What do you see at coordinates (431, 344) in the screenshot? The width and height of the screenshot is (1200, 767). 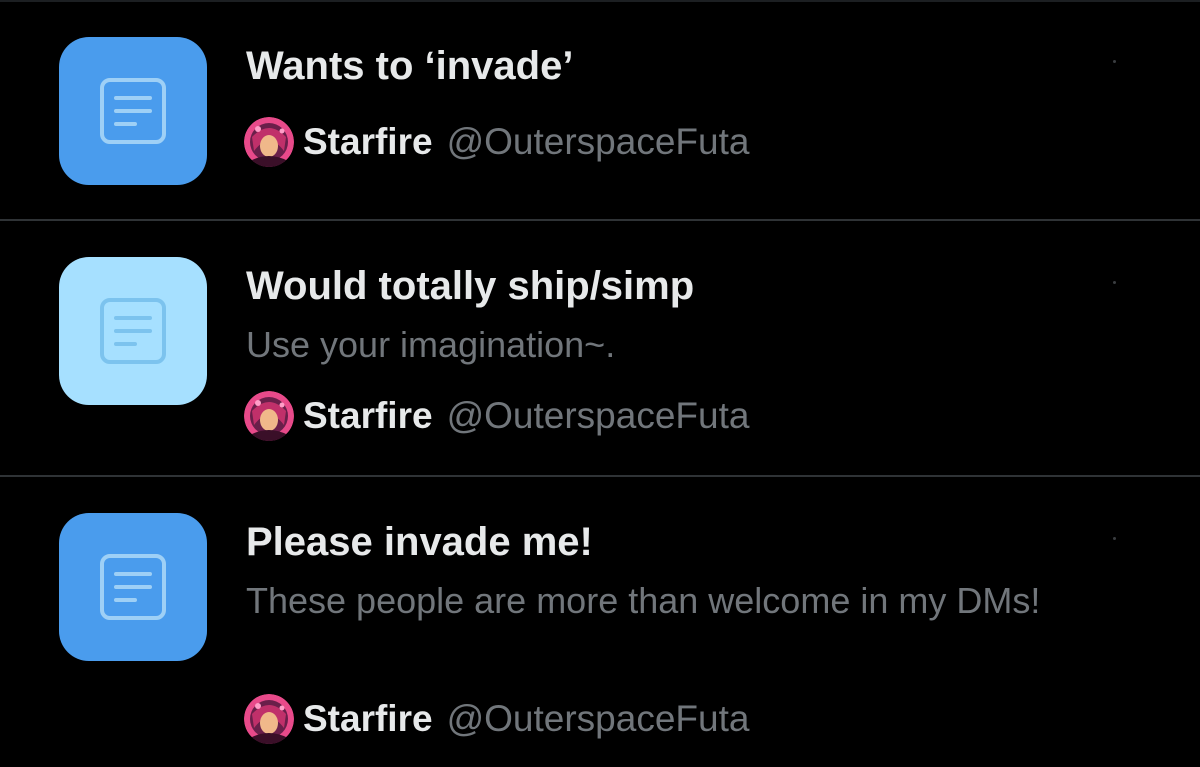 I see `list-description: Use your imagination~.` at bounding box center [431, 344].